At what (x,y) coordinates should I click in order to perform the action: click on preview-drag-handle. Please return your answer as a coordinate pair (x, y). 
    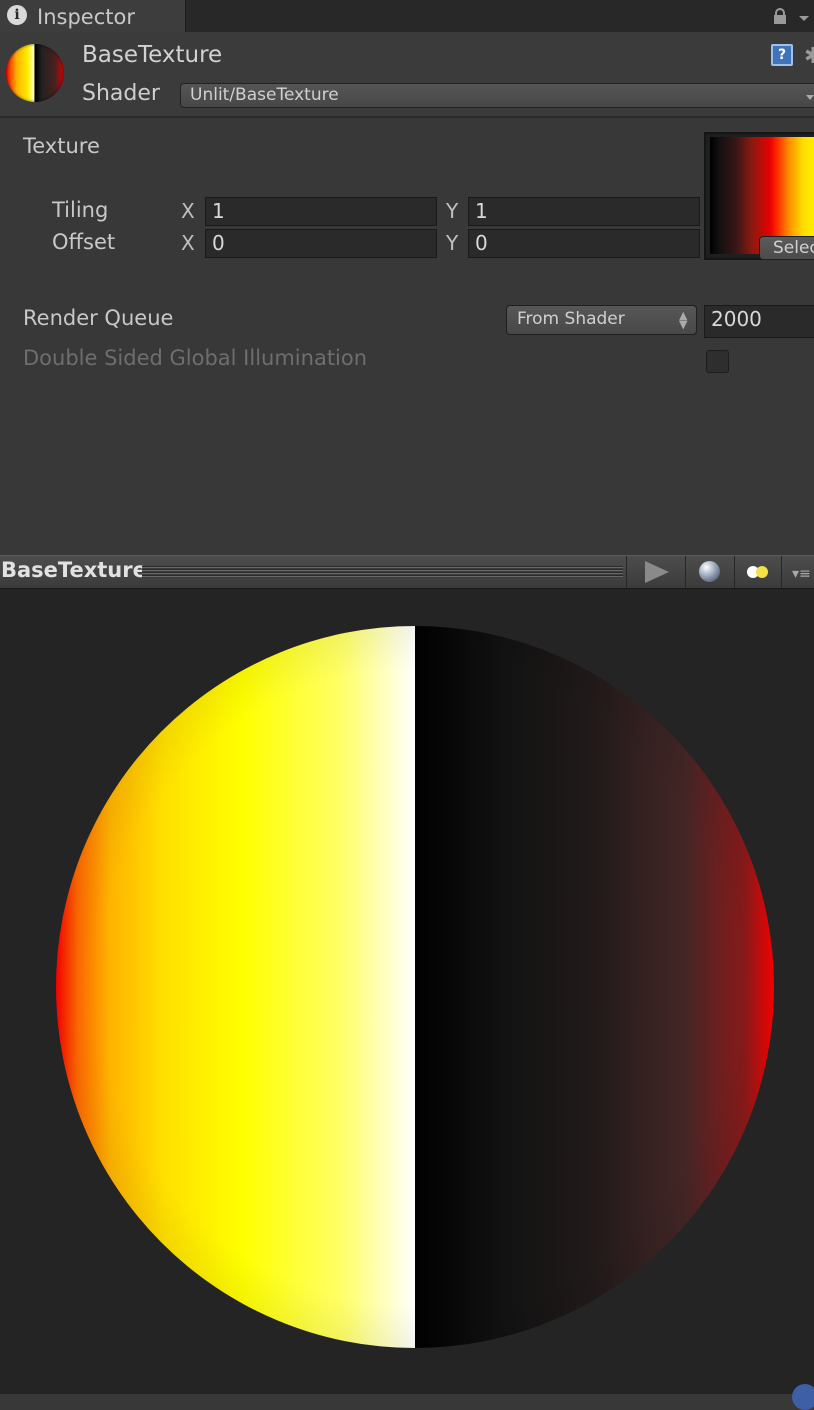
    Looking at the image, I should click on (382, 572).